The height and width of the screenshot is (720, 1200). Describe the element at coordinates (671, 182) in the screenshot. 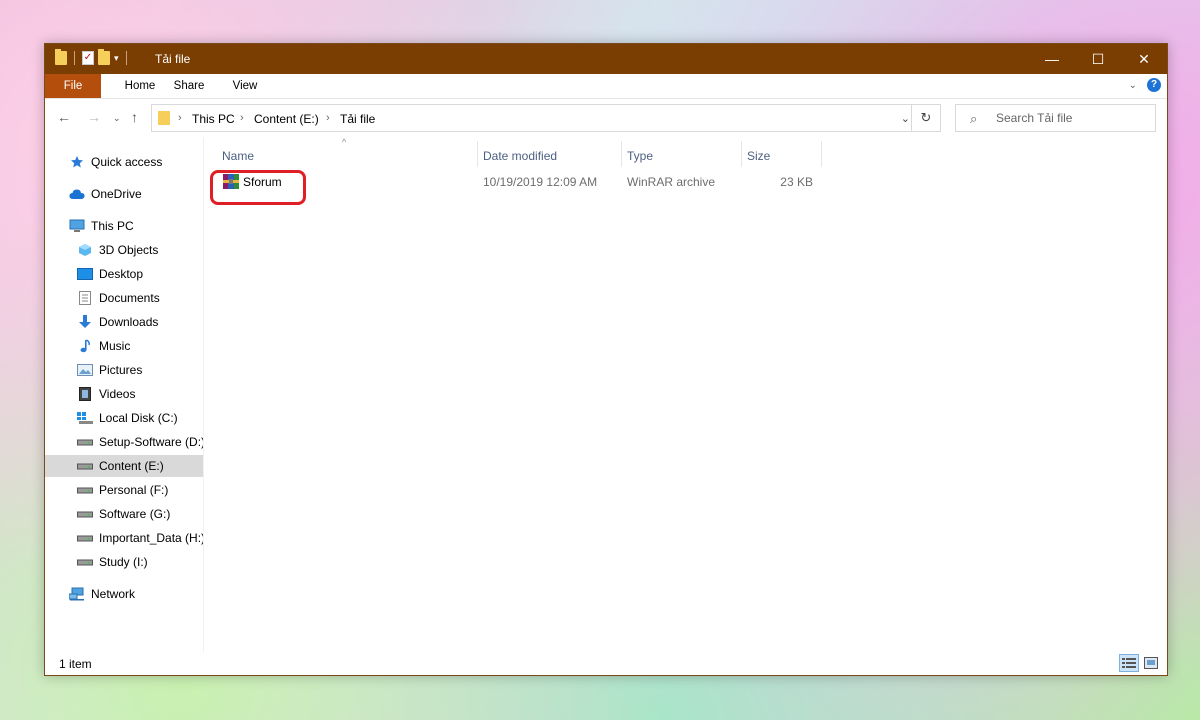

I see `file-type: WinRAR archive` at that location.